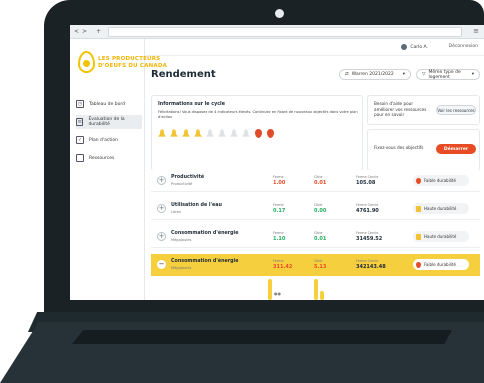  What do you see at coordinates (129, 59) in the screenshot?
I see `logo-line1: LES PRODUCTEURS` at bounding box center [129, 59].